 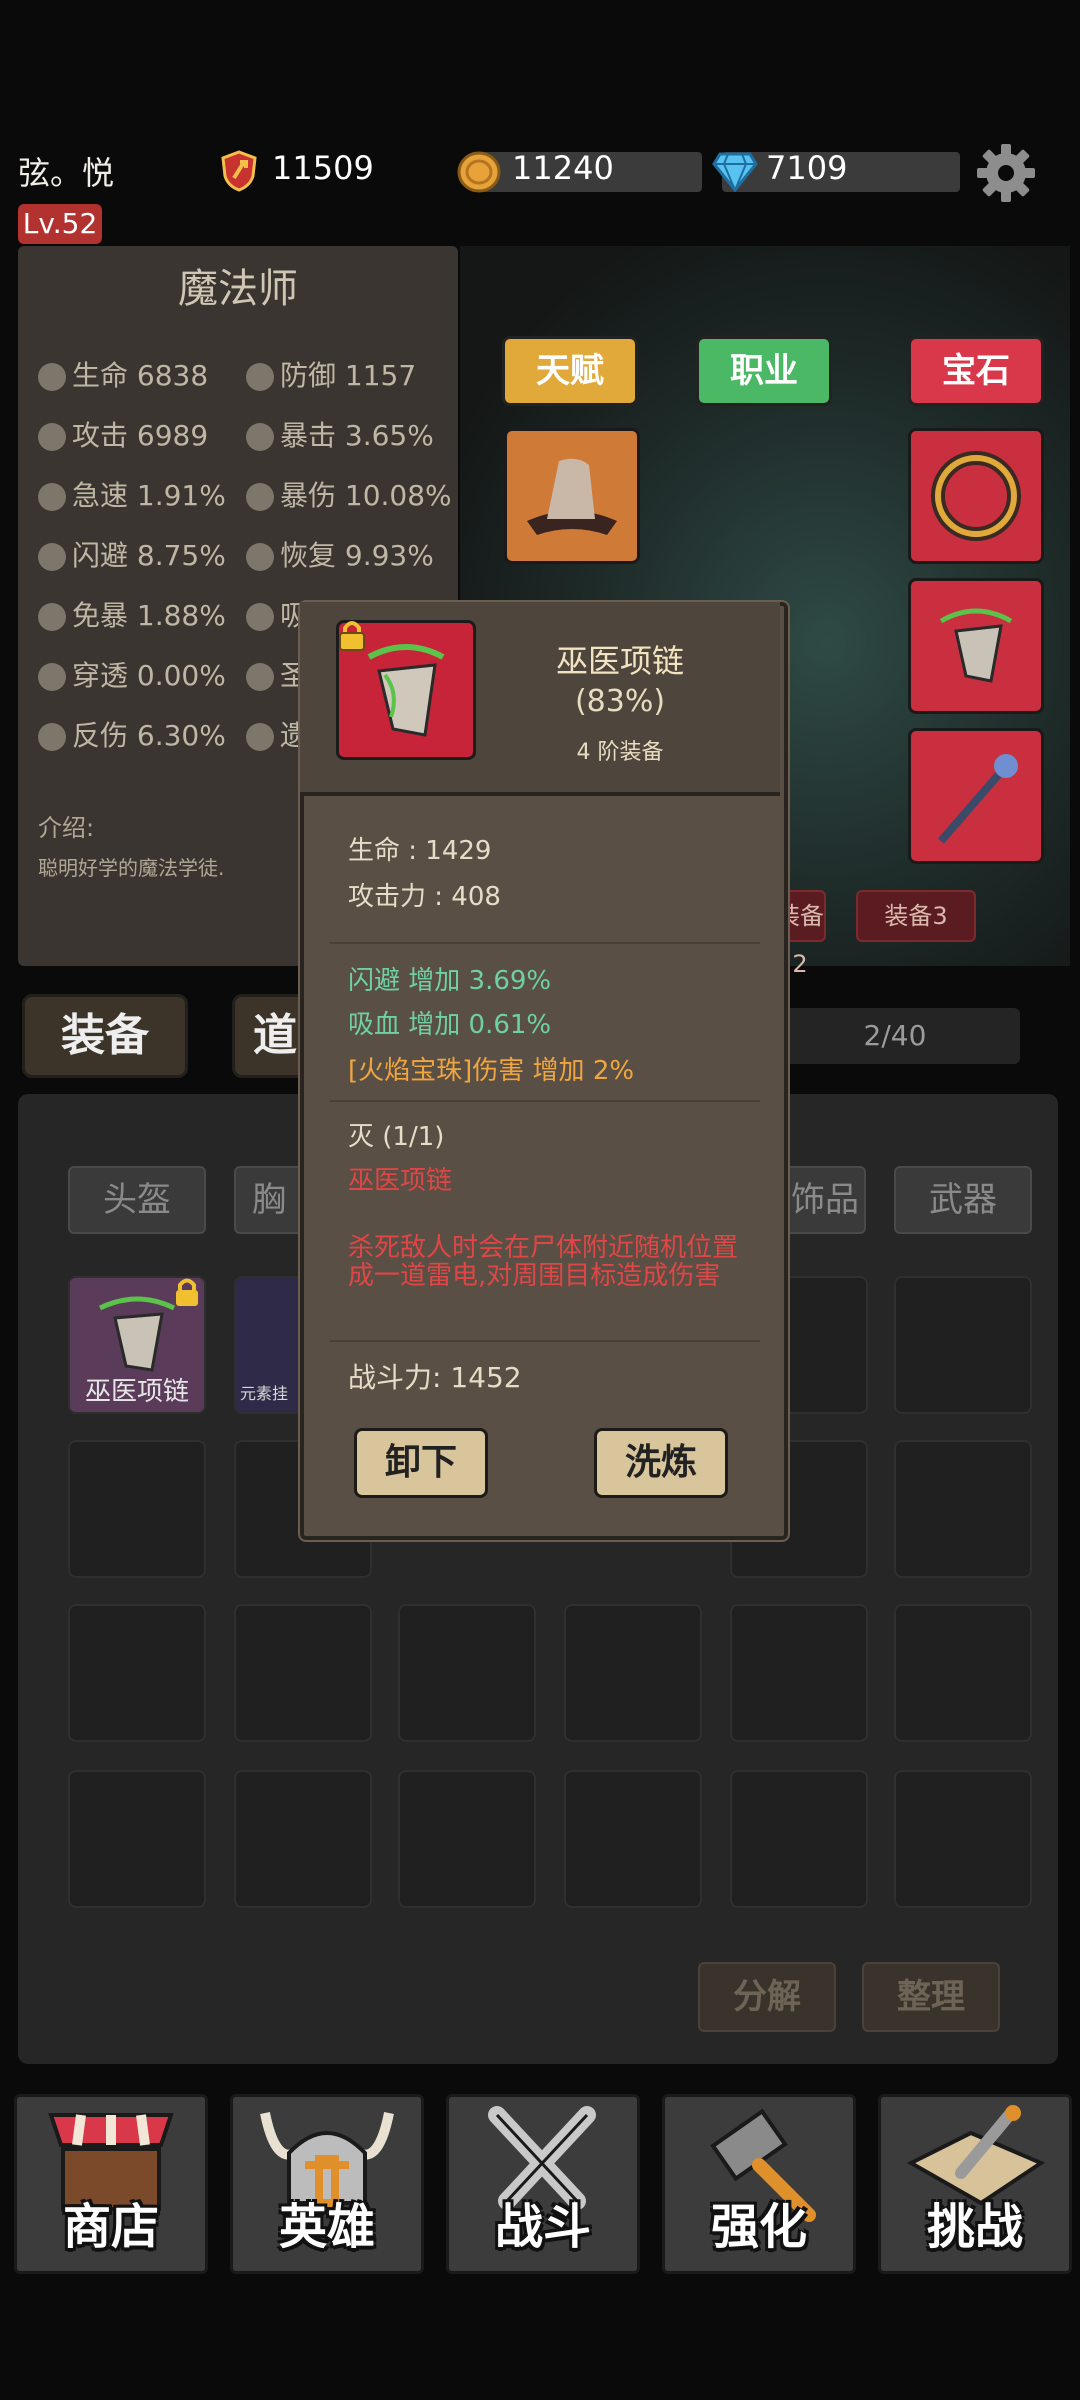 I want to click on stat-regen: 恢复 9.93%, so click(x=340, y=554).